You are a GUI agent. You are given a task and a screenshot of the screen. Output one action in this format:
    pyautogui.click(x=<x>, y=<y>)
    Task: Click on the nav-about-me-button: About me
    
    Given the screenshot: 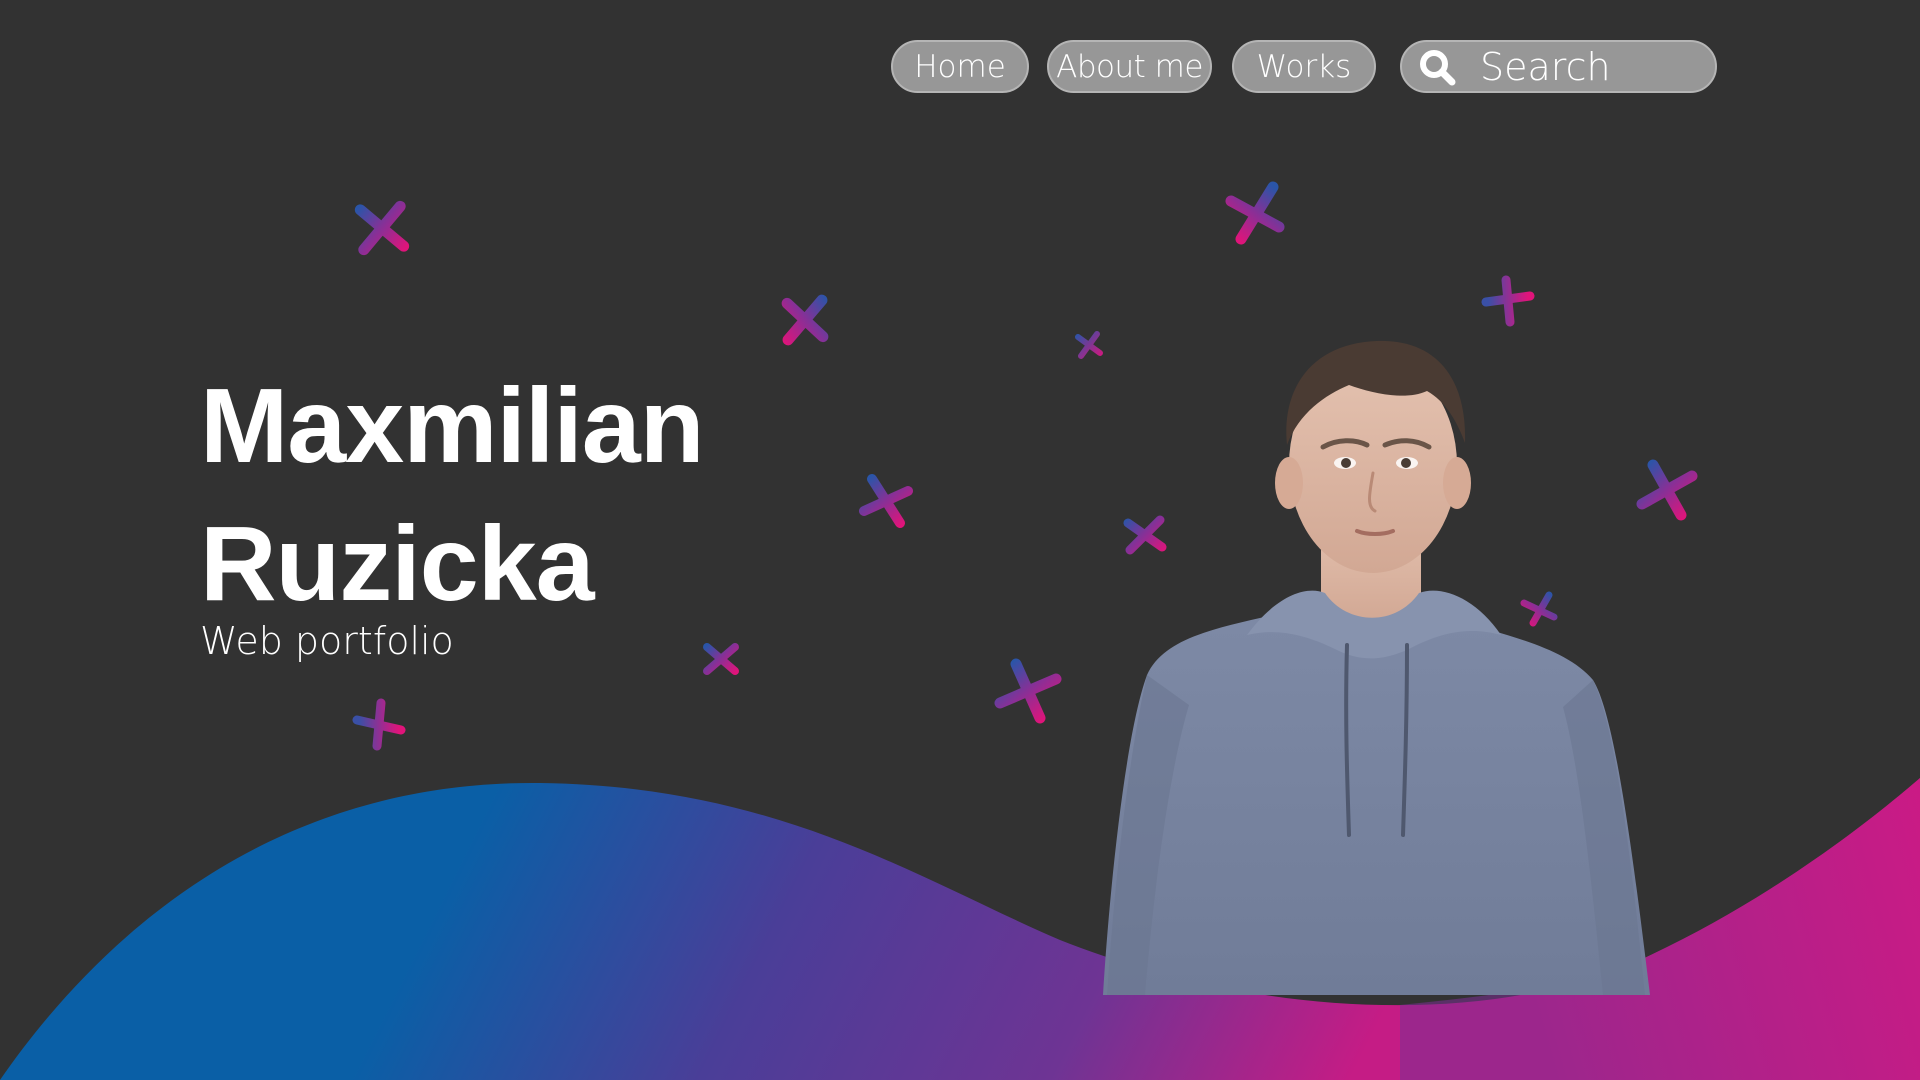 What is the action you would take?
    pyautogui.click(x=1129, y=66)
    